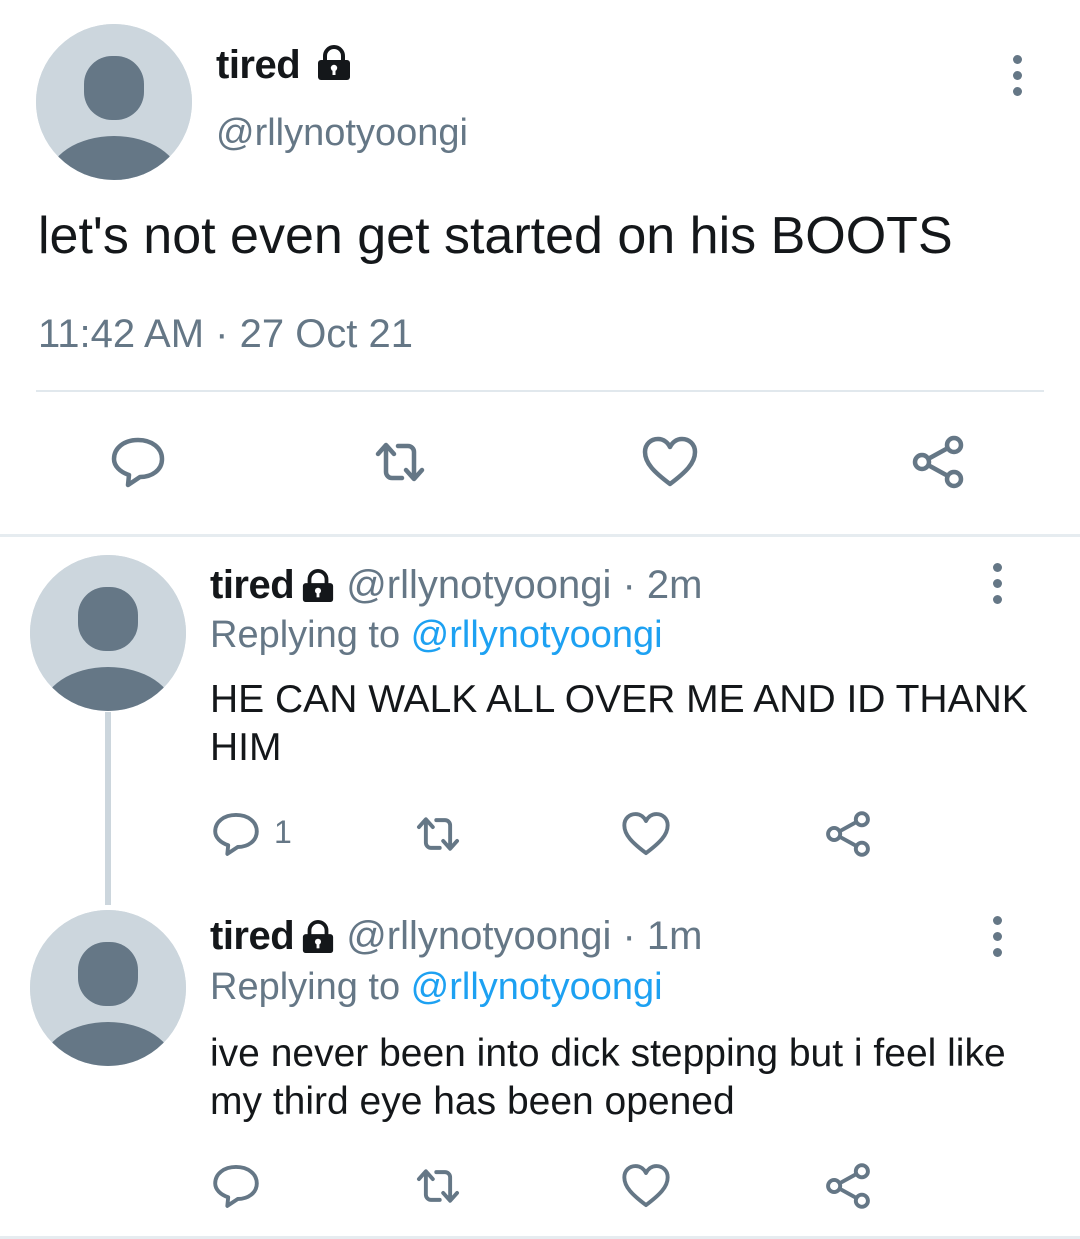  I want to click on tweet-text: let's not even get started on his BOOTS, so click(495, 236).